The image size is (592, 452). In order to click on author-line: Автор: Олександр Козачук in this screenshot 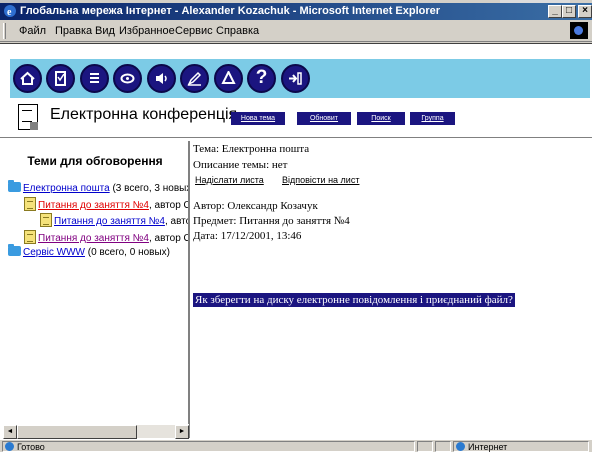, I will do `click(255, 206)`.